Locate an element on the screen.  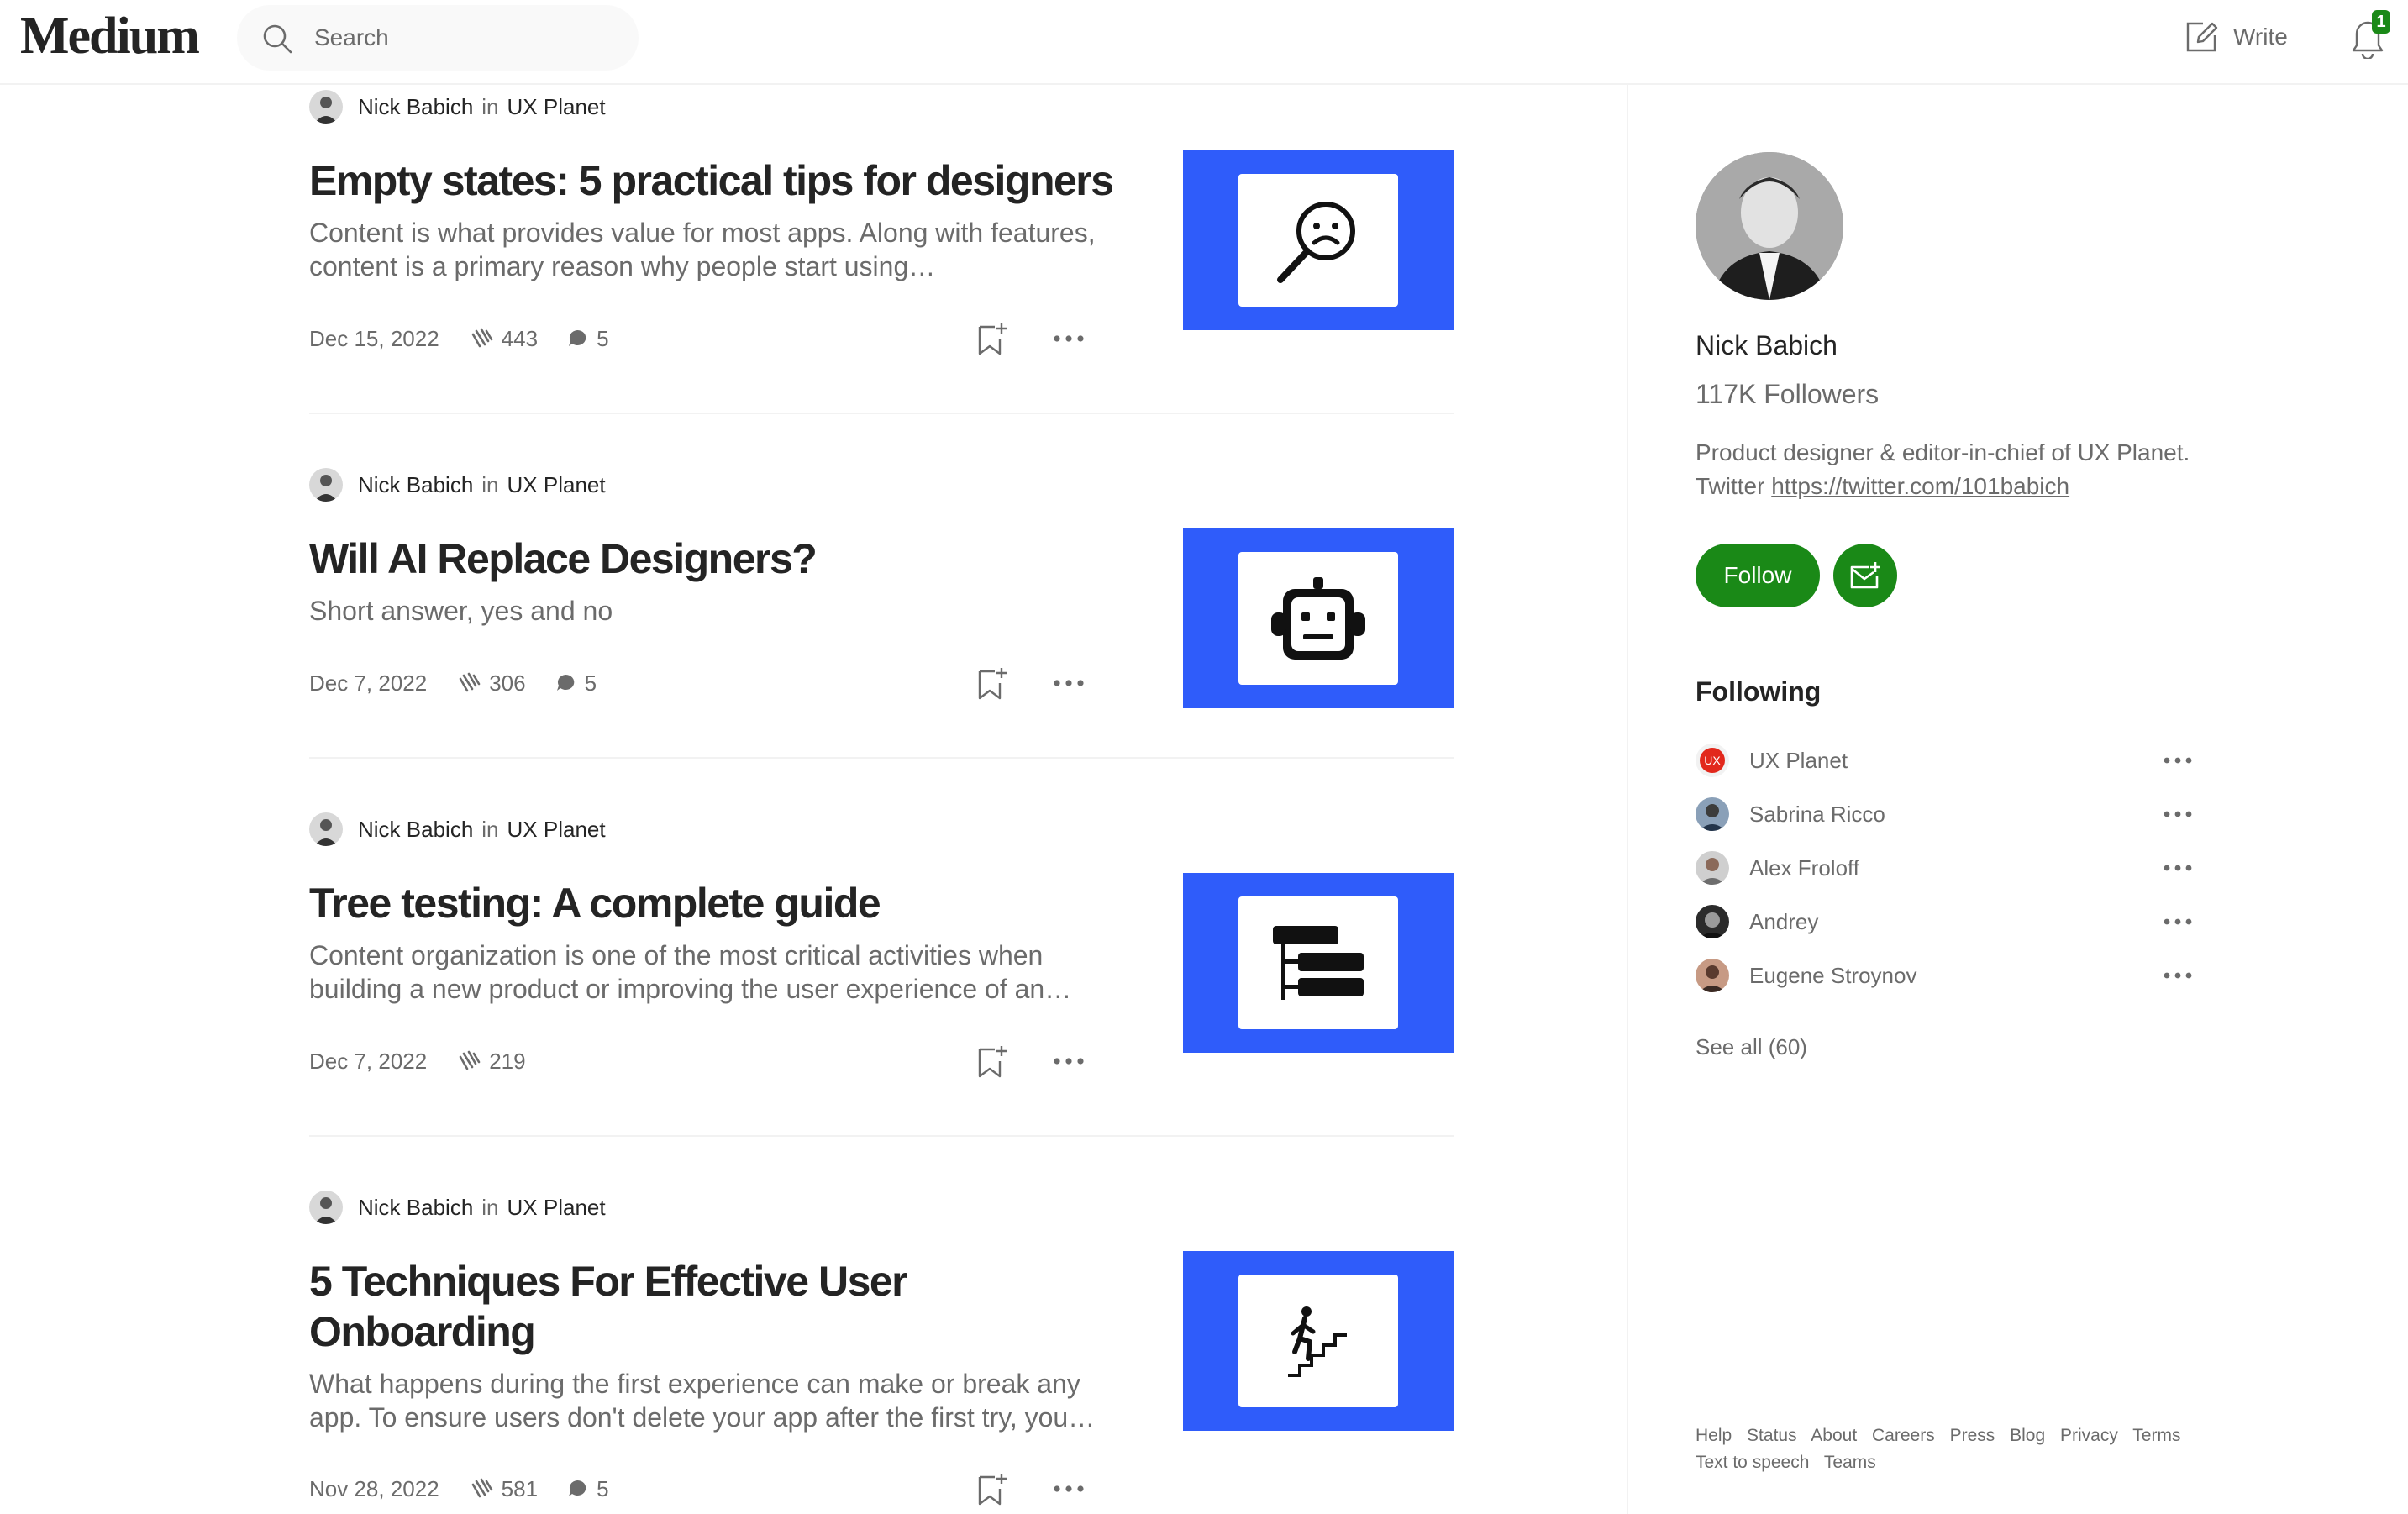
following-item: Sabrina Ricco is located at coordinates (1945, 814).